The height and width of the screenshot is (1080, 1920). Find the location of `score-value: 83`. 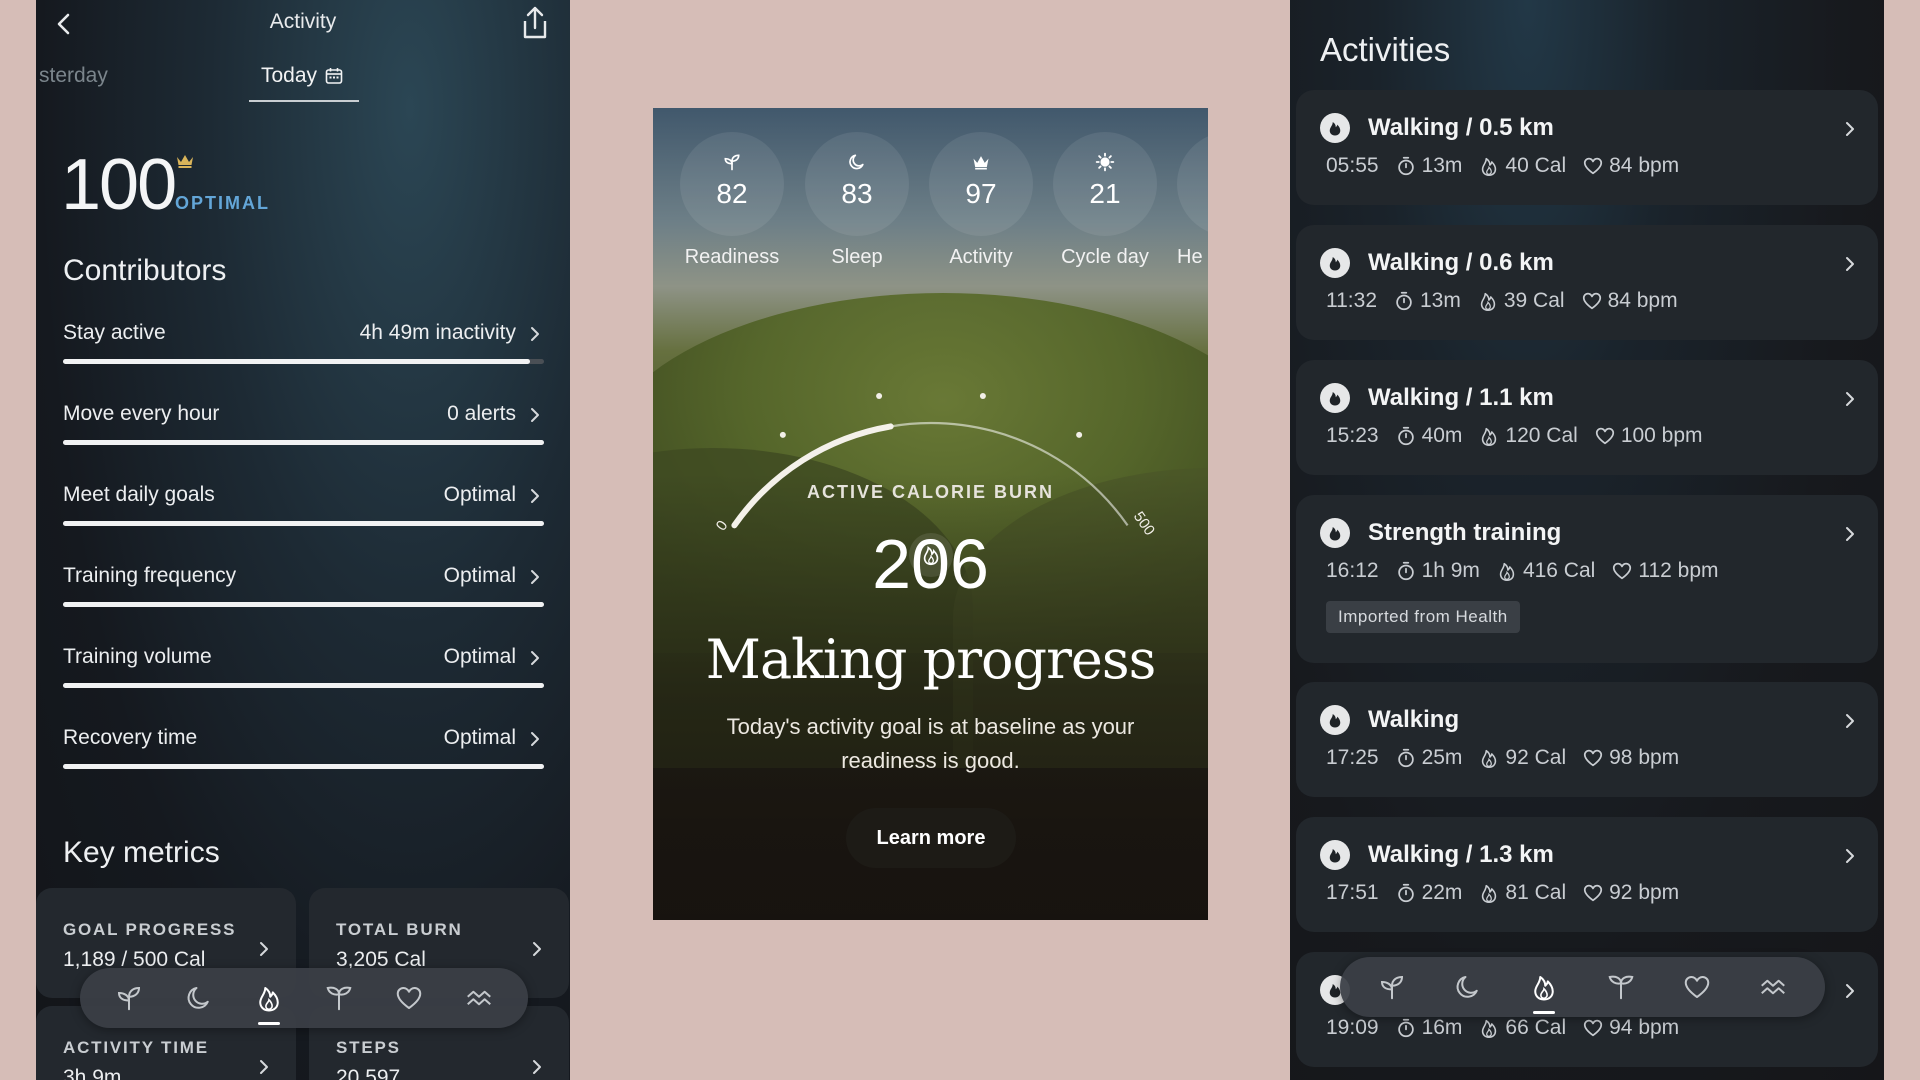

score-value: 83 is located at coordinates (857, 193).